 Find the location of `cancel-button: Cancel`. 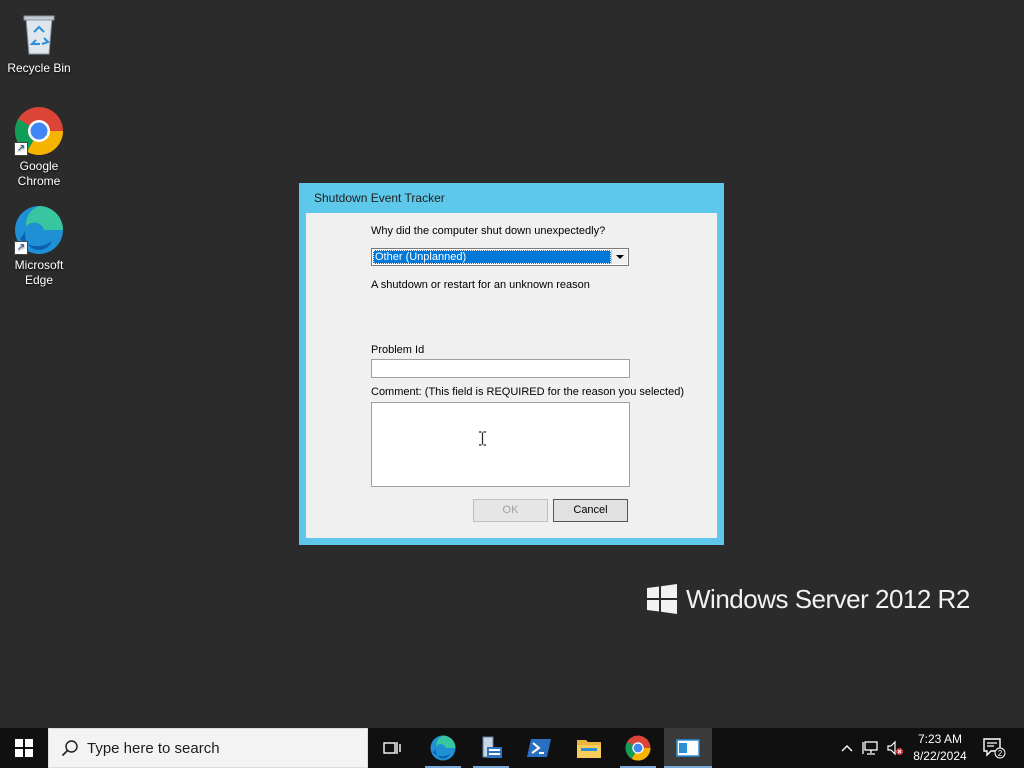

cancel-button: Cancel is located at coordinates (590, 510).